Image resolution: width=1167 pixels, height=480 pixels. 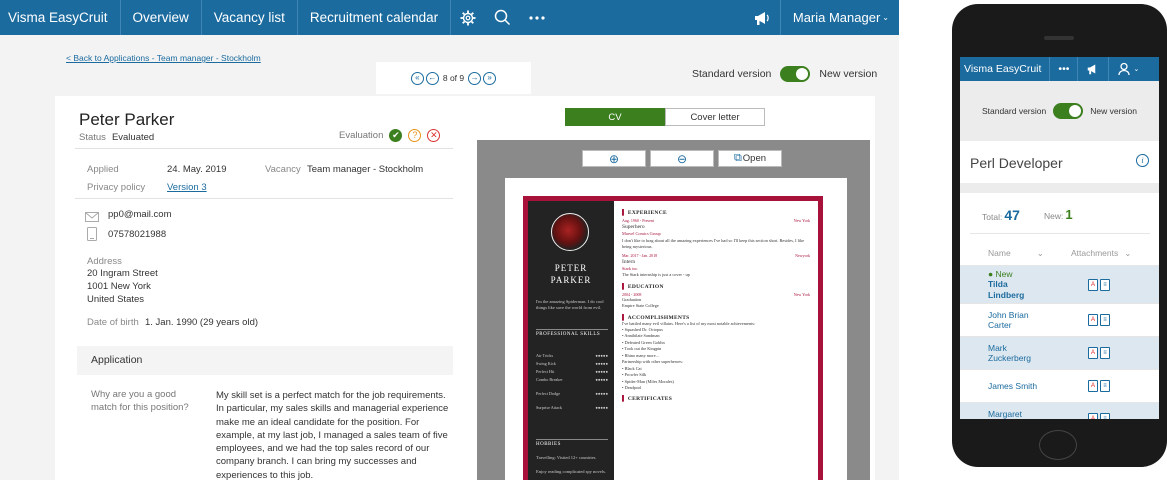 I want to click on search-icon, so click(x=502, y=17).